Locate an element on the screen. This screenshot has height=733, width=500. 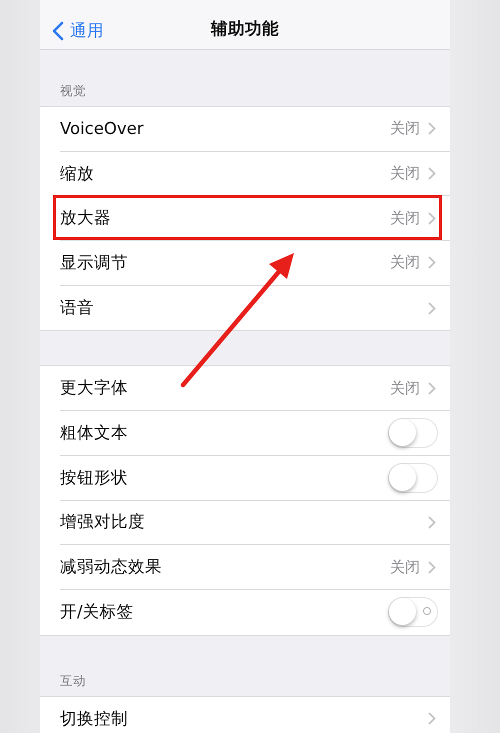
settings-row: 缩放 关闭 is located at coordinates (245, 174).